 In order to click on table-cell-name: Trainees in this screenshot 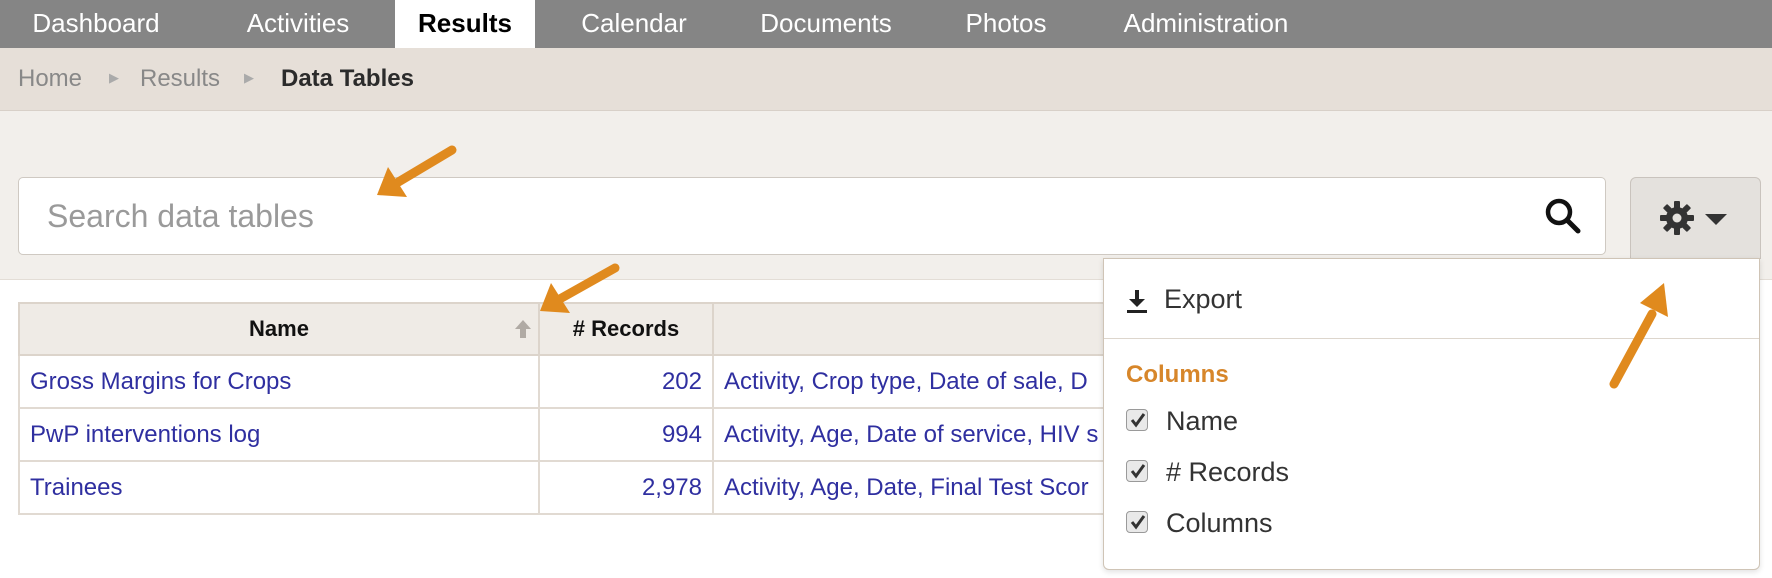, I will do `click(279, 487)`.